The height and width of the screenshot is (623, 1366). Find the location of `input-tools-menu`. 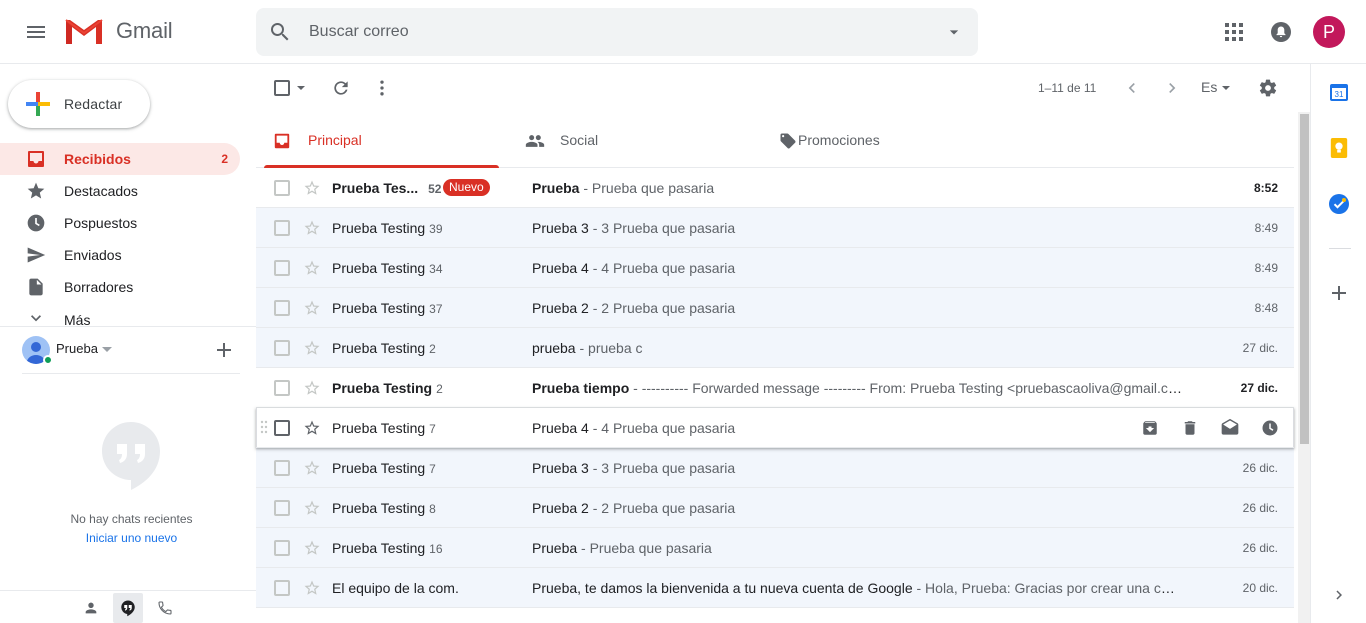

input-tools-menu is located at coordinates (1226, 88).